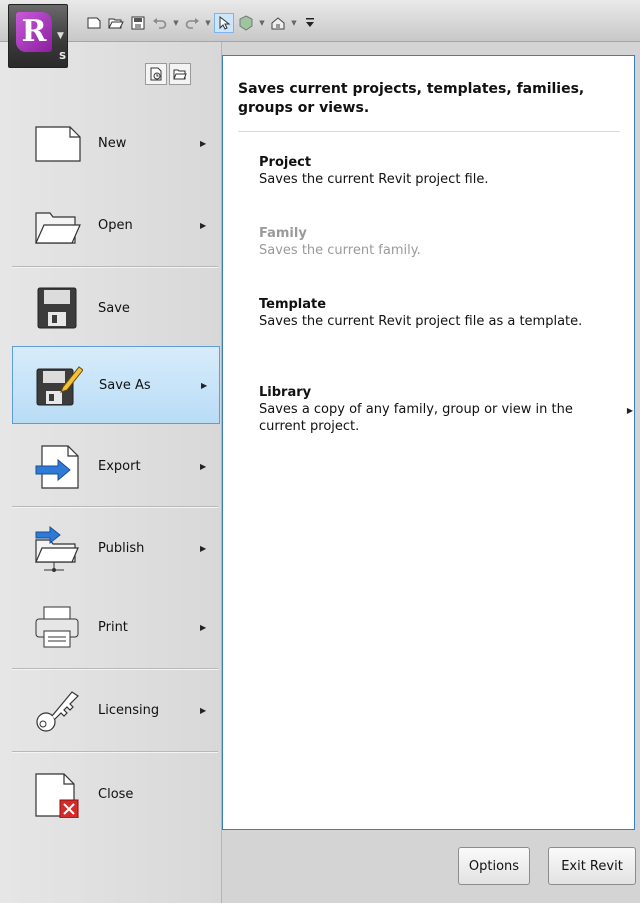 Image resolution: width=640 pixels, height=903 pixels. What do you see at coordinates (180, 74) in the screenshot?
I see `open-documents-icon` at bounding box center [180, 74].